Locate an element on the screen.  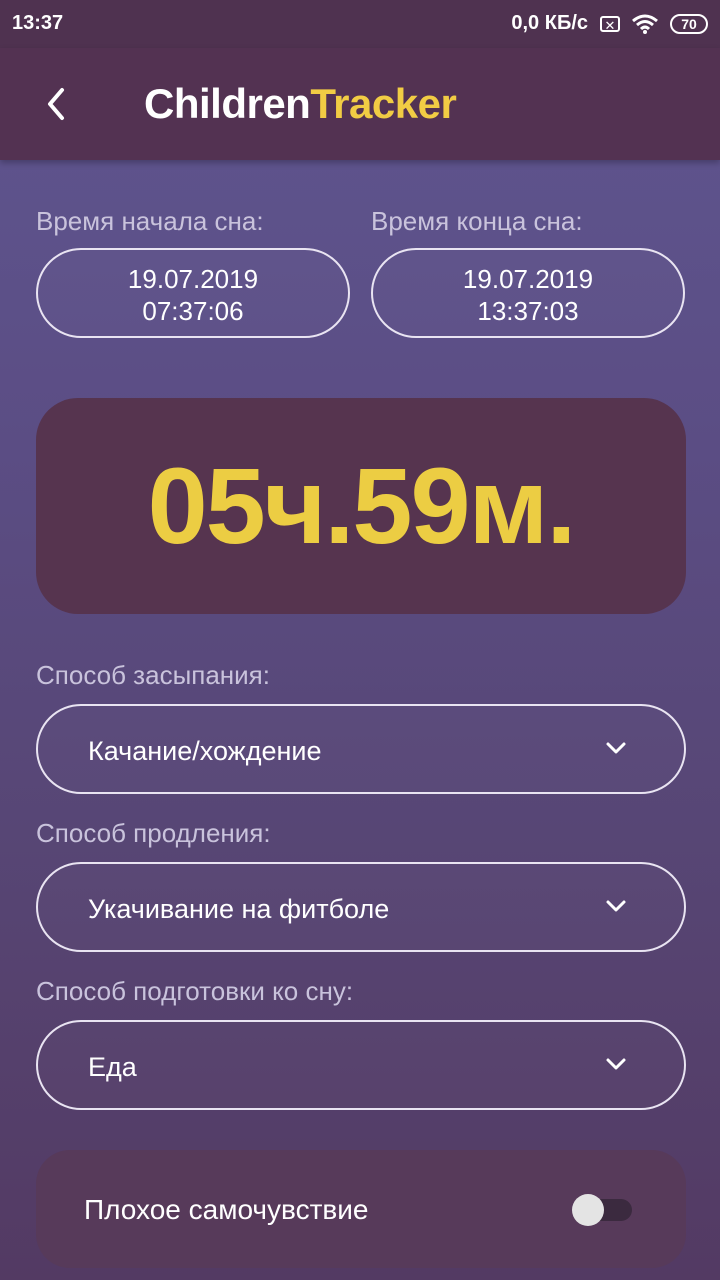
status-time: 13:37 is located at coordinates (38, 23).